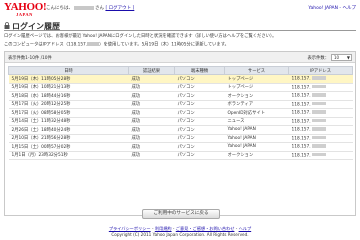 Image resolution: width=360 pixels, height=240 pixels. I want to click on cell-datetime: 5月17日（火）08時58分05秒, so click(68, 113).